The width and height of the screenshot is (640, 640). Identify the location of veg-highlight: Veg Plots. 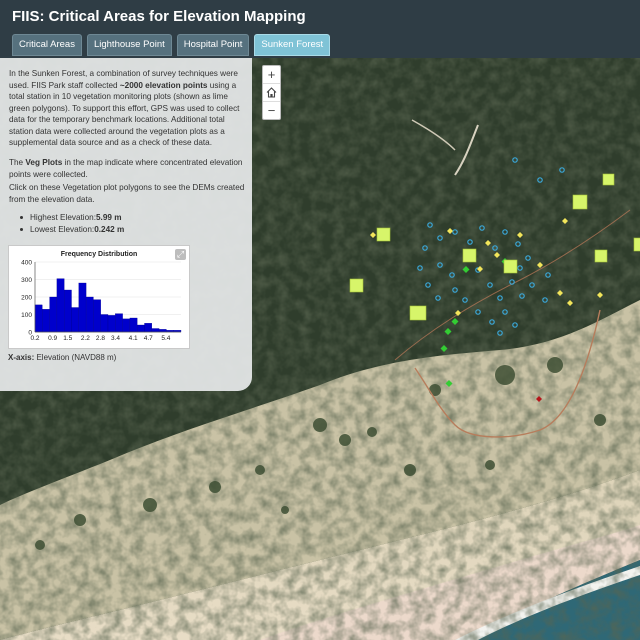
(44, 162).